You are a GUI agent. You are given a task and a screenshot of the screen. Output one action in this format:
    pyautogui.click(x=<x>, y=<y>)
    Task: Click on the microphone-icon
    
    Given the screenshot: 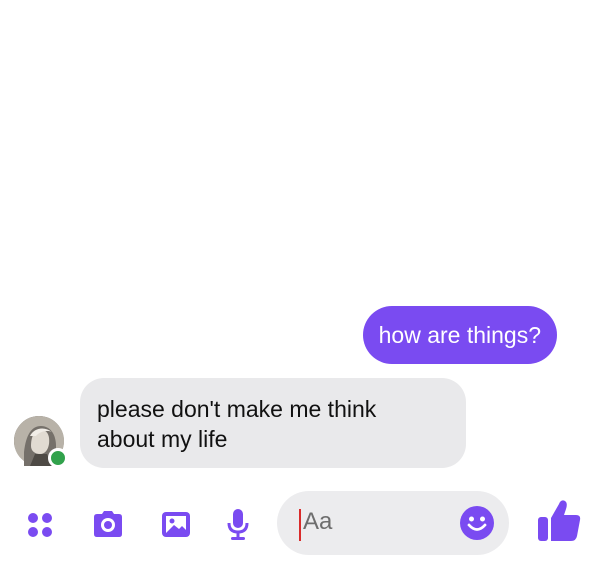 What is the action you would take?
    pyautogui.click(x=238, y=524)
    